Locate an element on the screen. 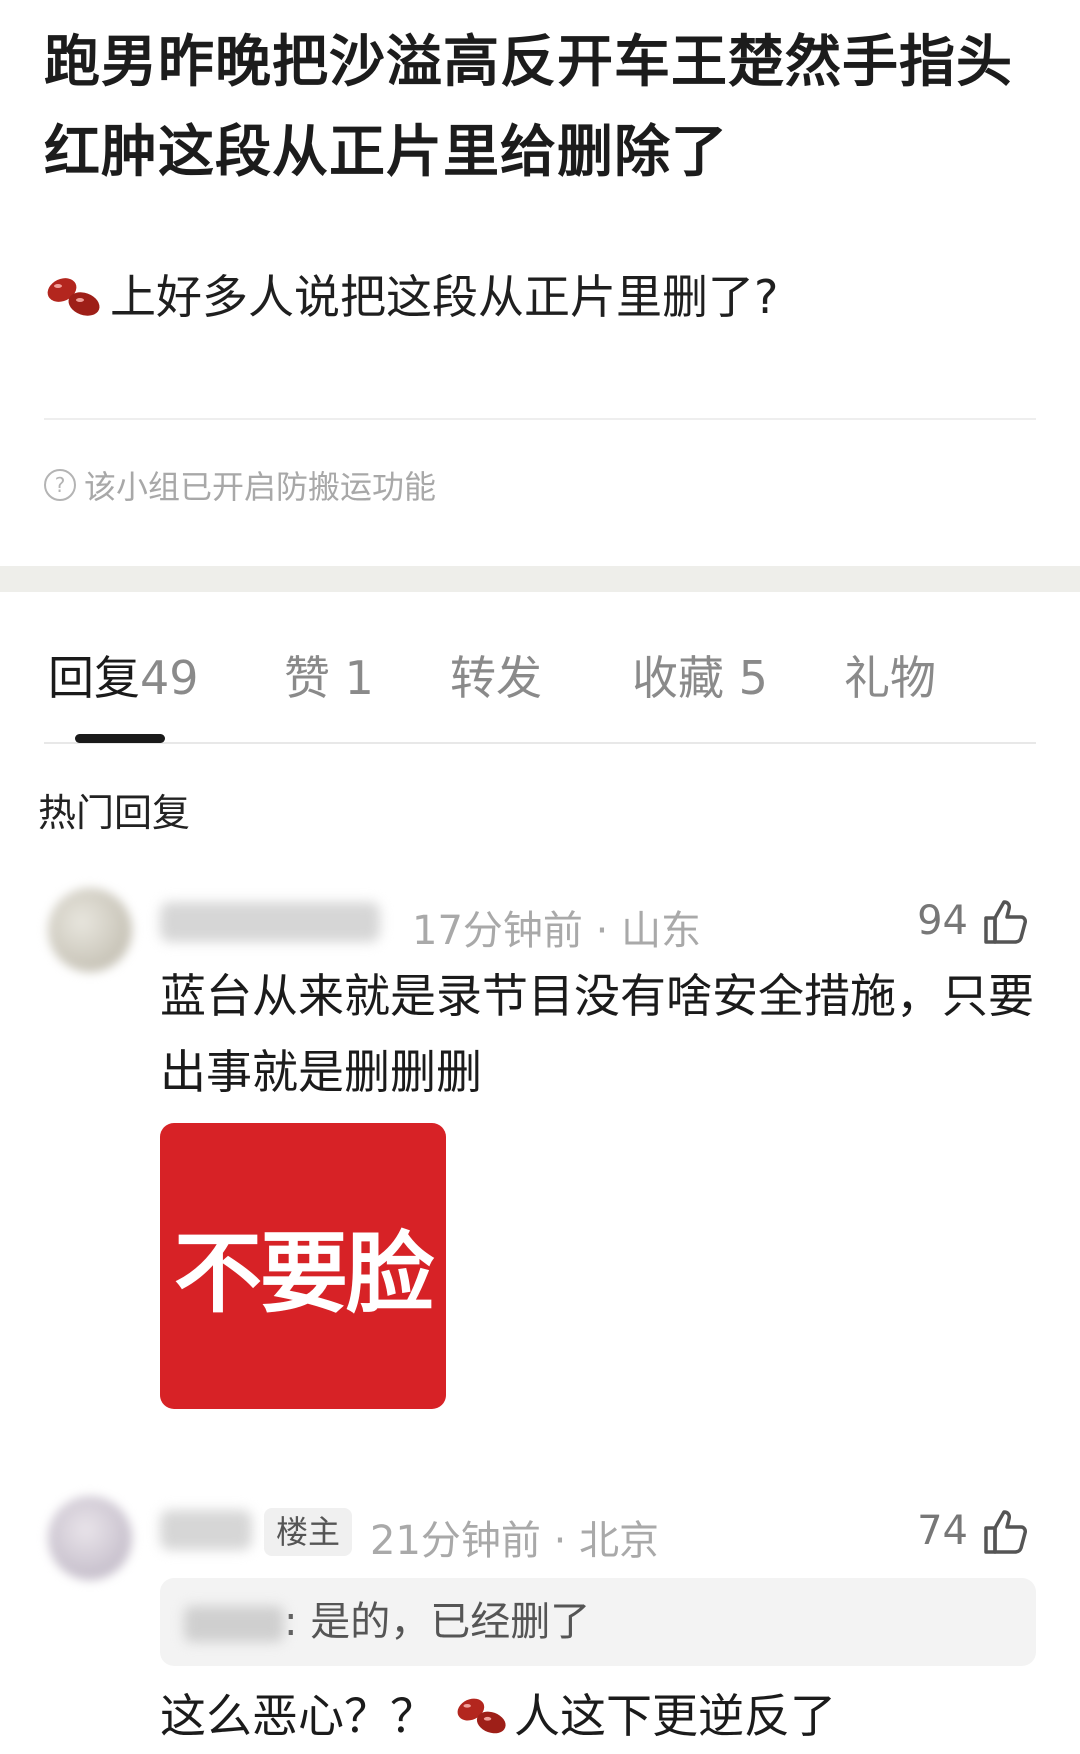 This screenshot has height=1754, width=1080. tab-replies: 回复49 is located at coordinates (123, 678).